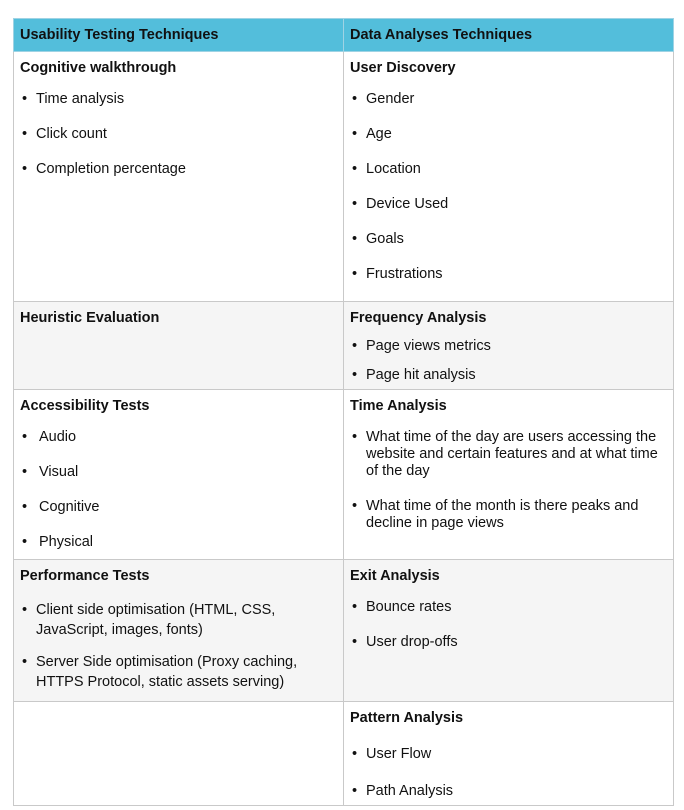  I want to click on technique-title: Accessibility Tests, so click(85, 406).